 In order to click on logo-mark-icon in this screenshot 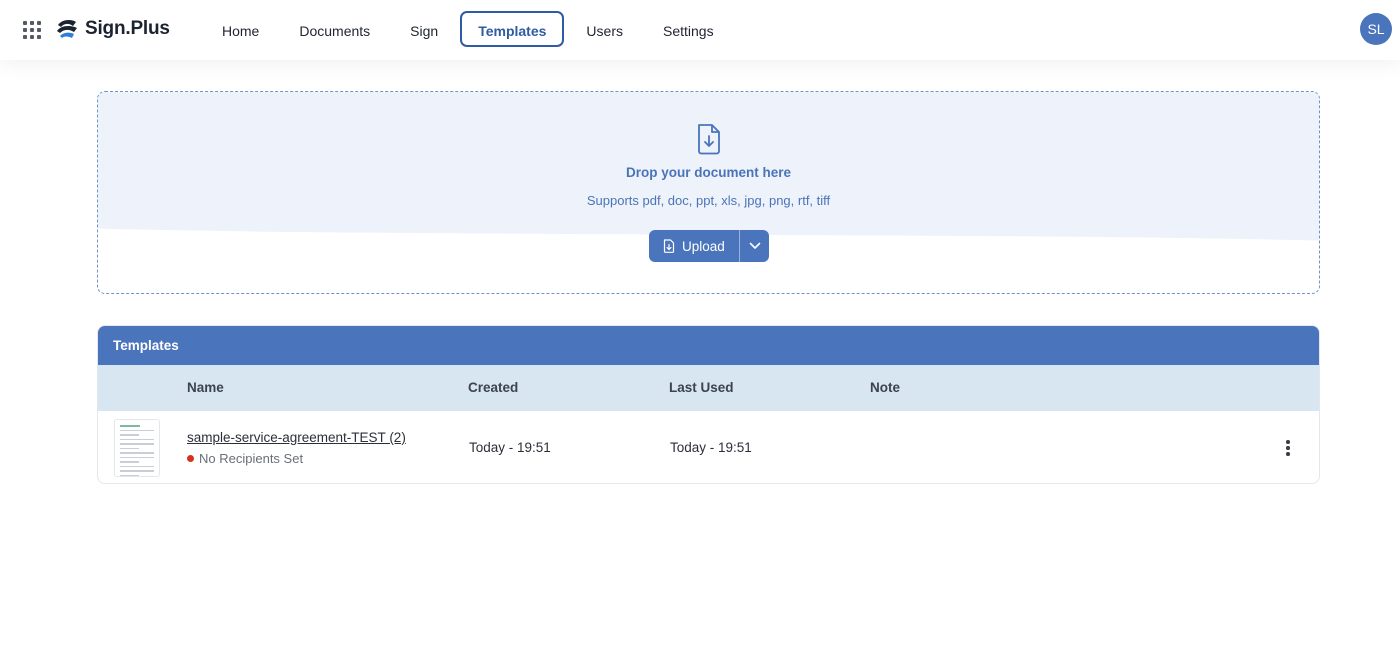, I will do `click(67, 29)`.